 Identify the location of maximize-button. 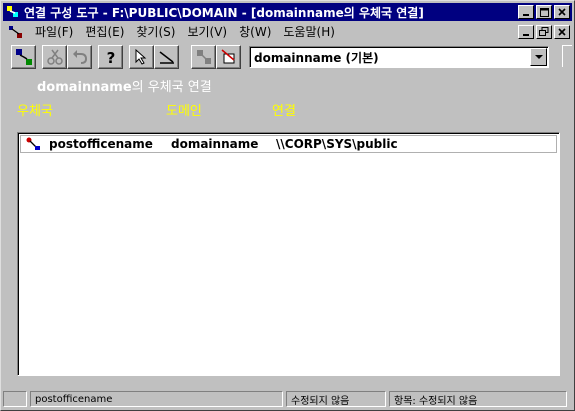
(544, 12).